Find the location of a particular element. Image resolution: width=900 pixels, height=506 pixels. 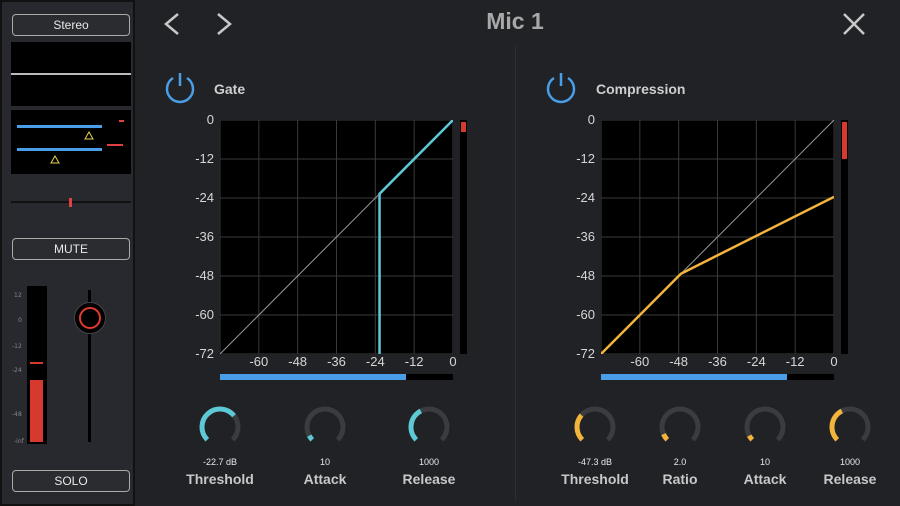

gate-x-tick-label: -48 is located at coordinates (298, 361).